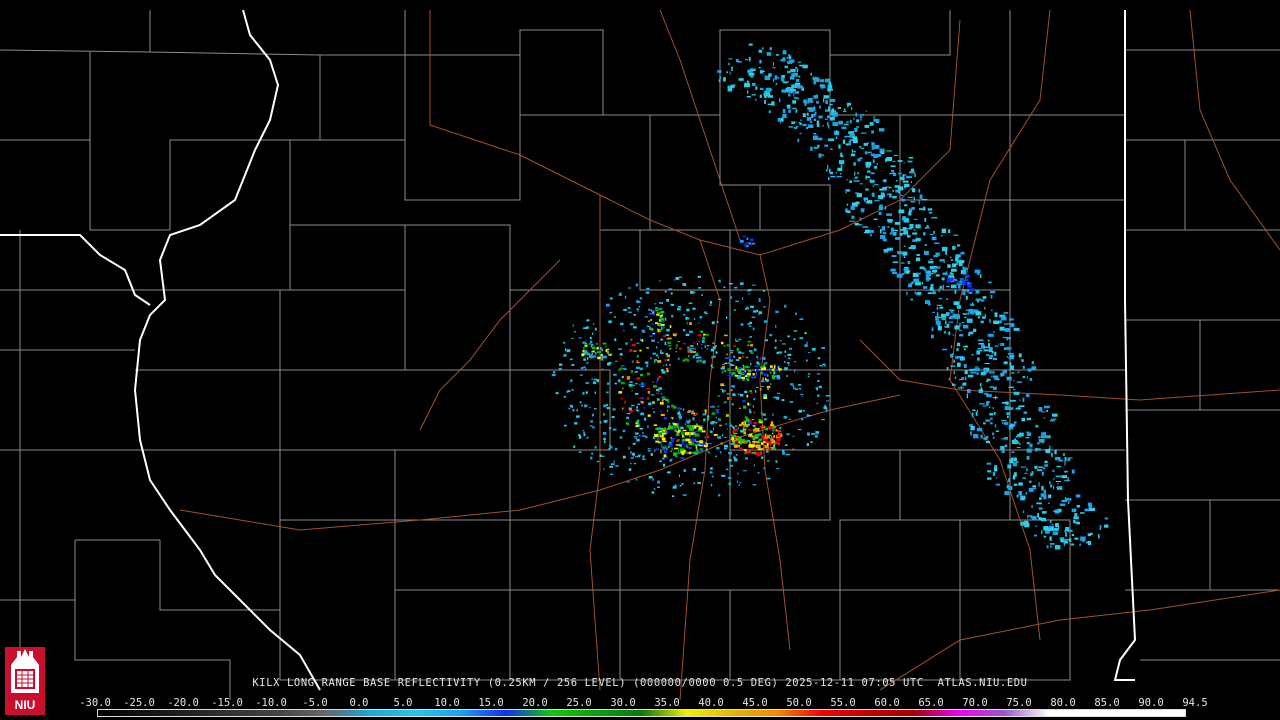 Image resolution: width=1280 pixels, height=720 pixels. What do you see at coordinates (139, 703) in the screenshot?
I see `scale-label: -25.0` at bounding box center [139, 703].